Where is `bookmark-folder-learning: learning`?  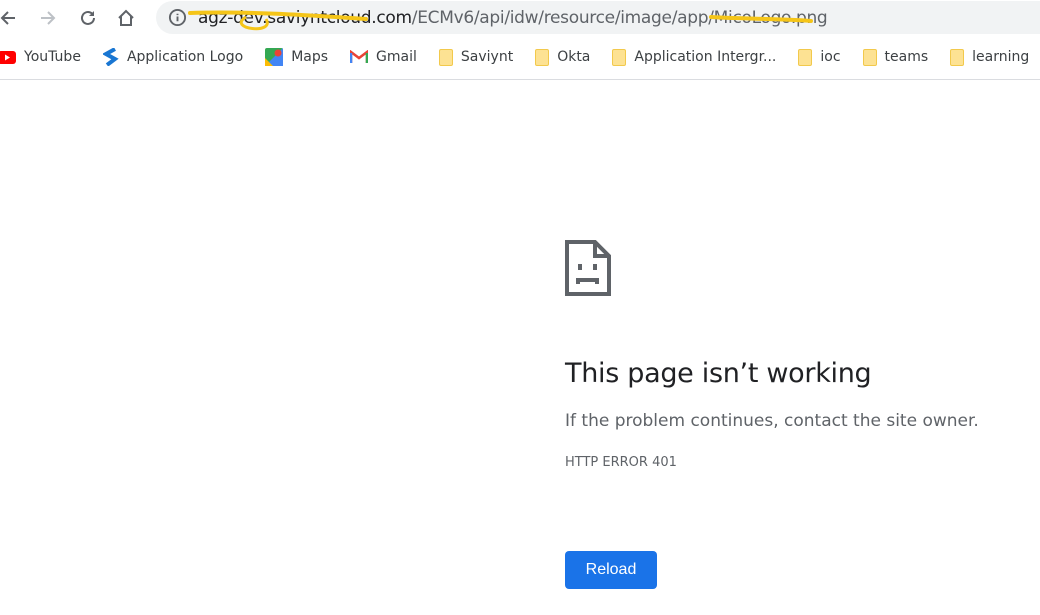
bookmark-folder-learning: learning is located at coordinates (989, 57).